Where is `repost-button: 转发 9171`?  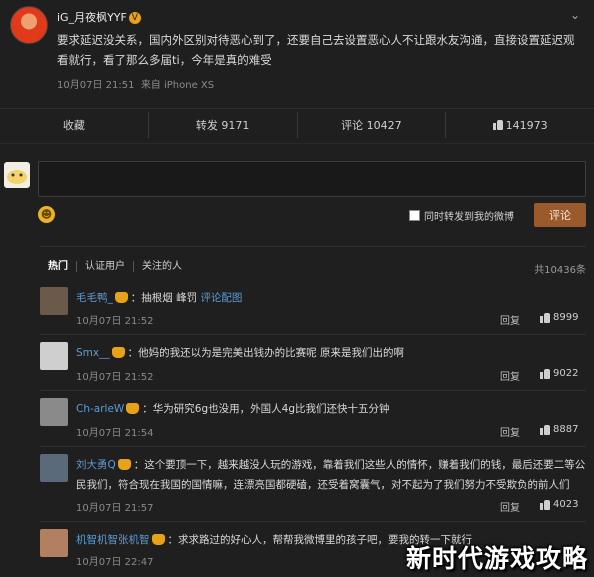 repost-button: 转发 9171 is located at coordinates (223, 125).